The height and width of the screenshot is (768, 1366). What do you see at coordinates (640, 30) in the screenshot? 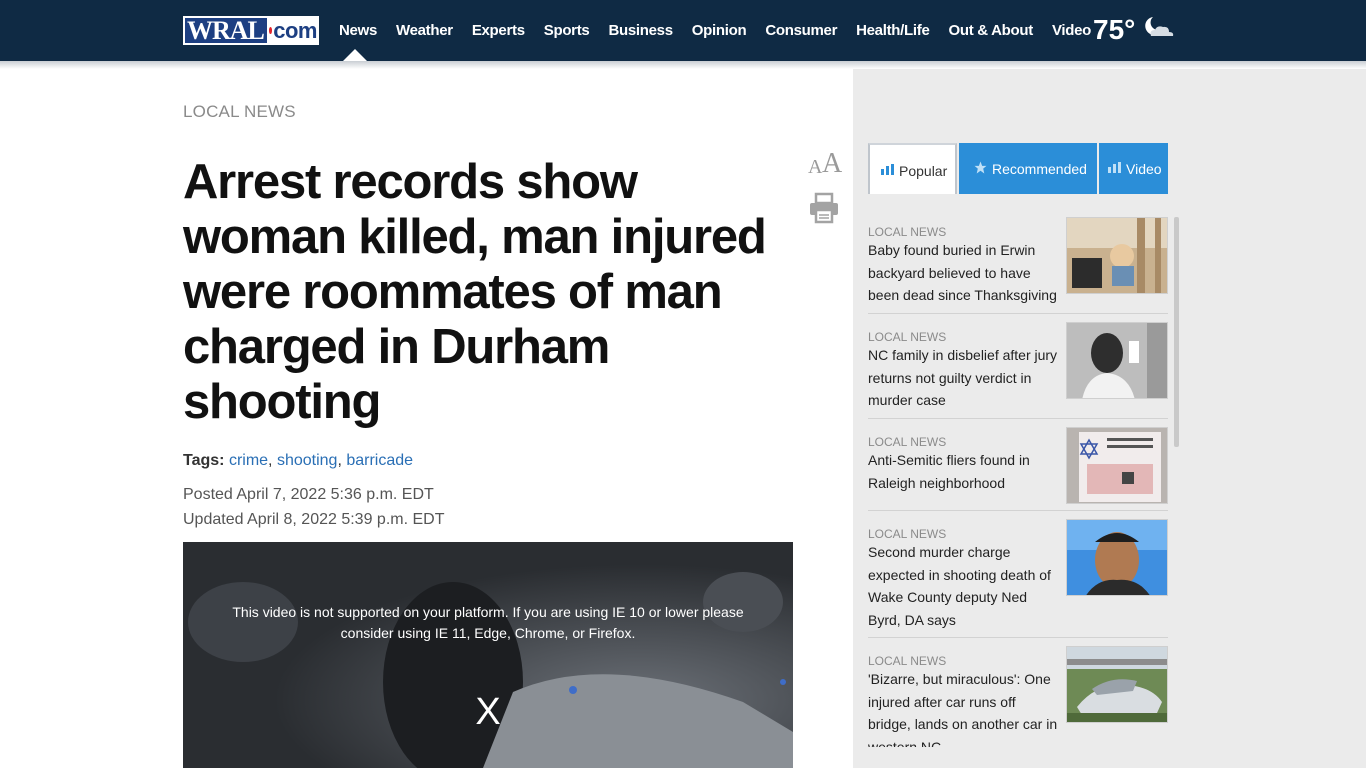
I see `nav-business: Business` at bounding box center [640, 30].